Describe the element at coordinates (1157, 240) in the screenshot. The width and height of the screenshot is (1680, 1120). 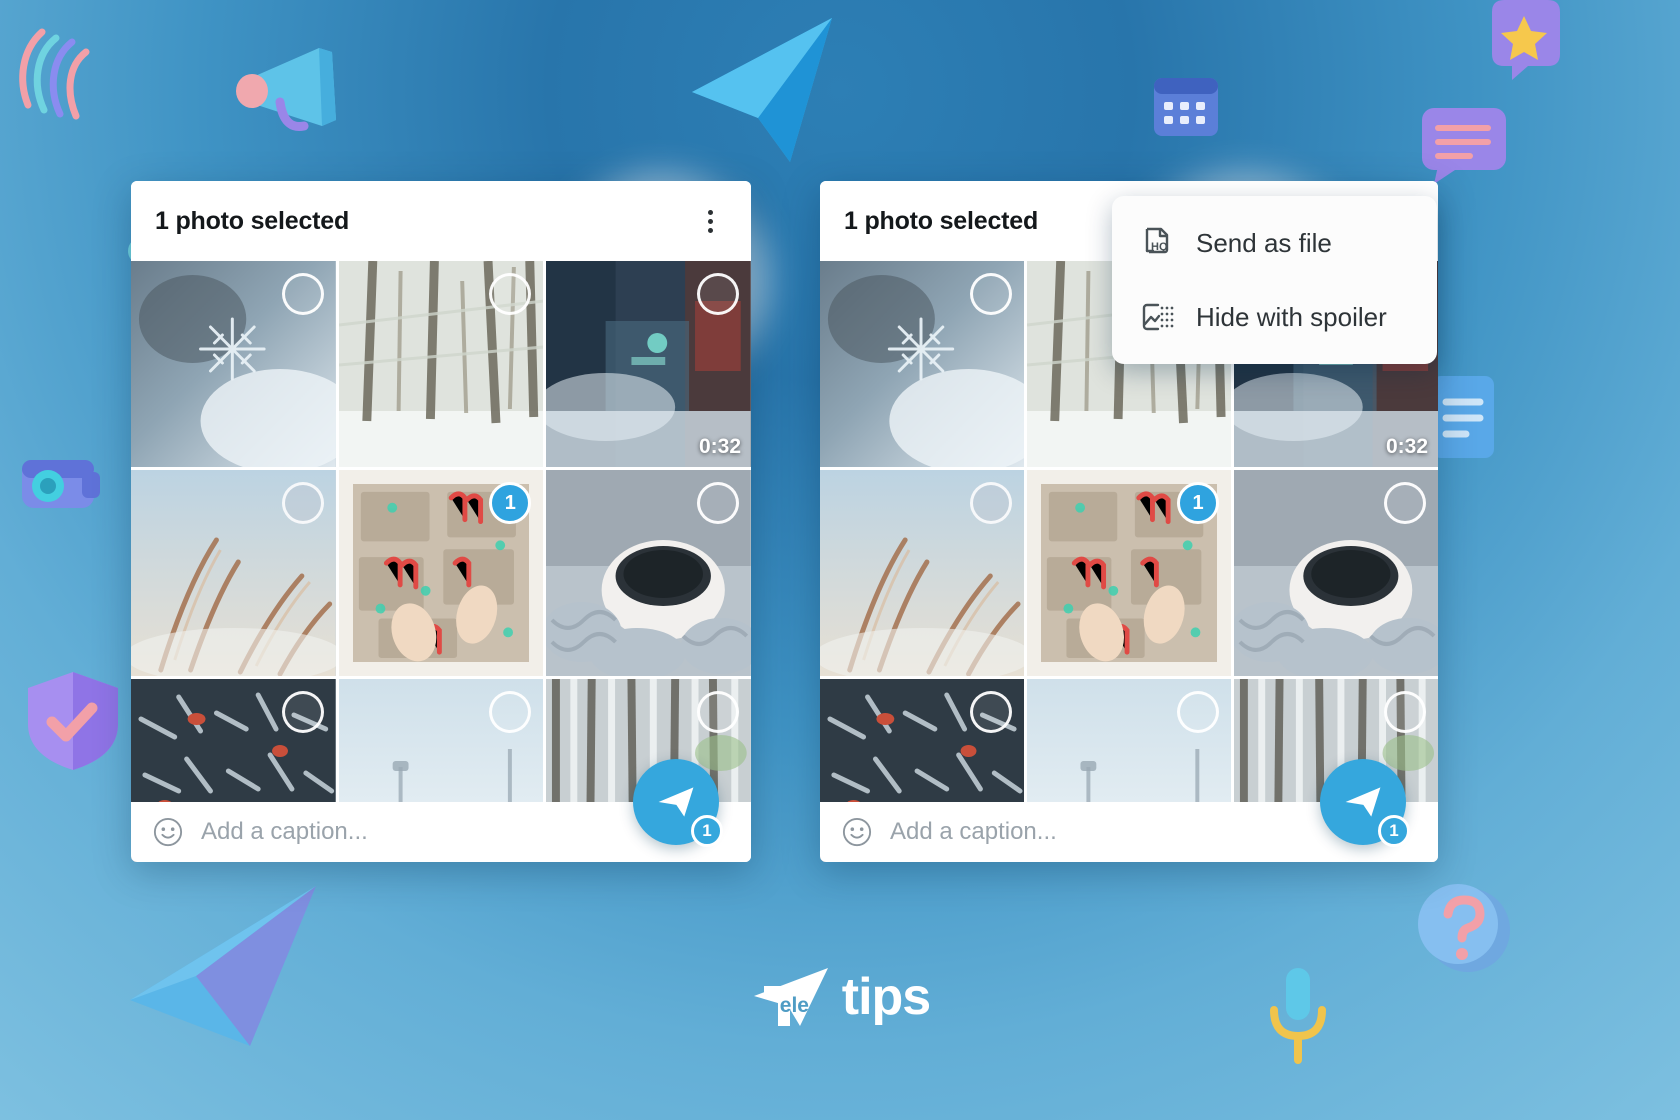
I see `file-hq-icon: HQ` at that location.